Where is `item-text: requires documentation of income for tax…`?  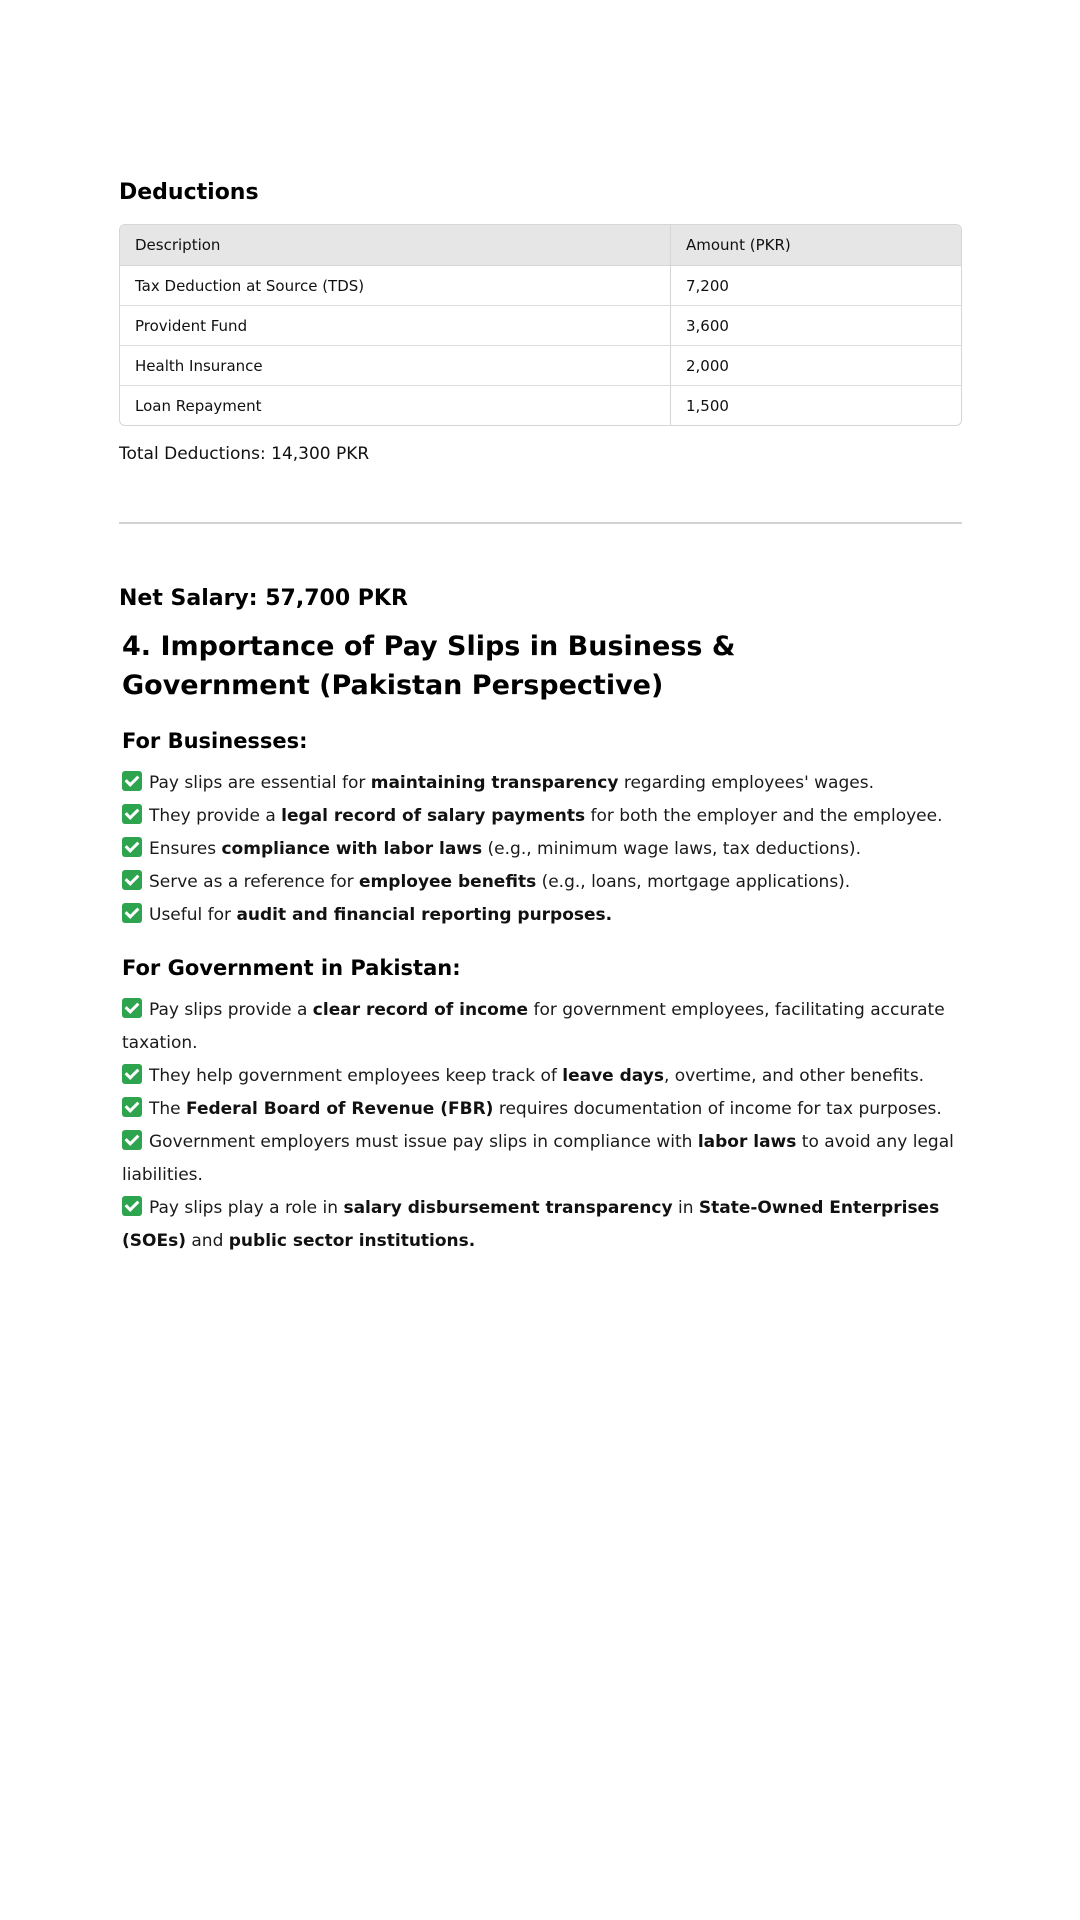
item-text: requires documentation of income for tax… is located at coordinates (717, 1109).